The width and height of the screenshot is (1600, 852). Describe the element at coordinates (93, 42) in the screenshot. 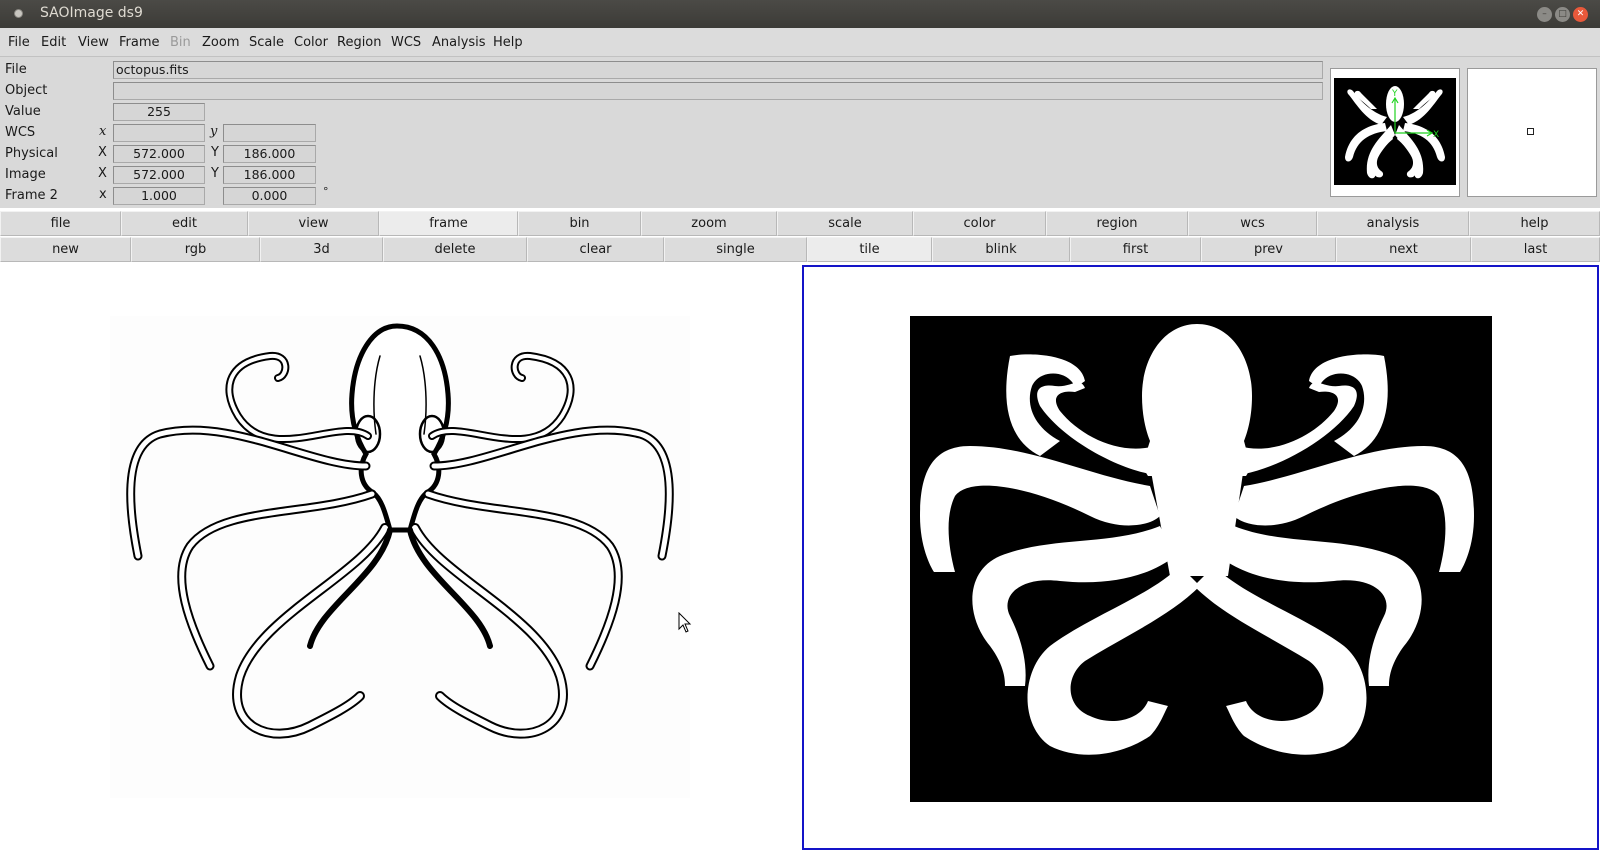

I see `menu-view: View` at that location.